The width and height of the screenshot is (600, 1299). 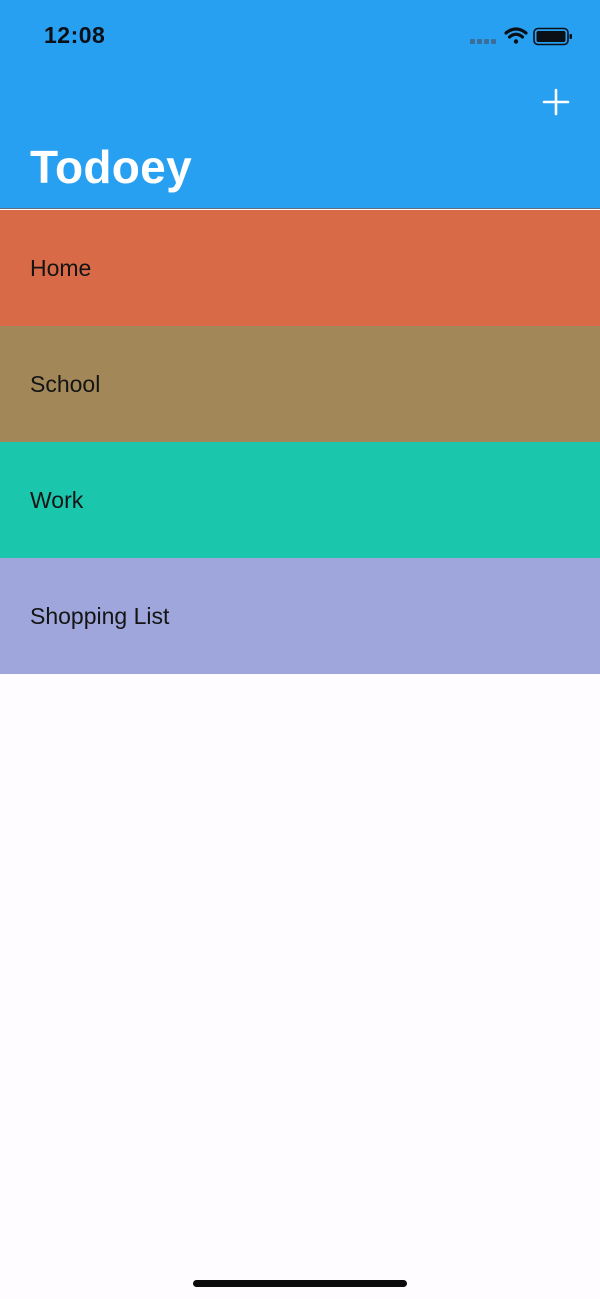 I want to click on home-indicator, so click(x=300, y=1283).